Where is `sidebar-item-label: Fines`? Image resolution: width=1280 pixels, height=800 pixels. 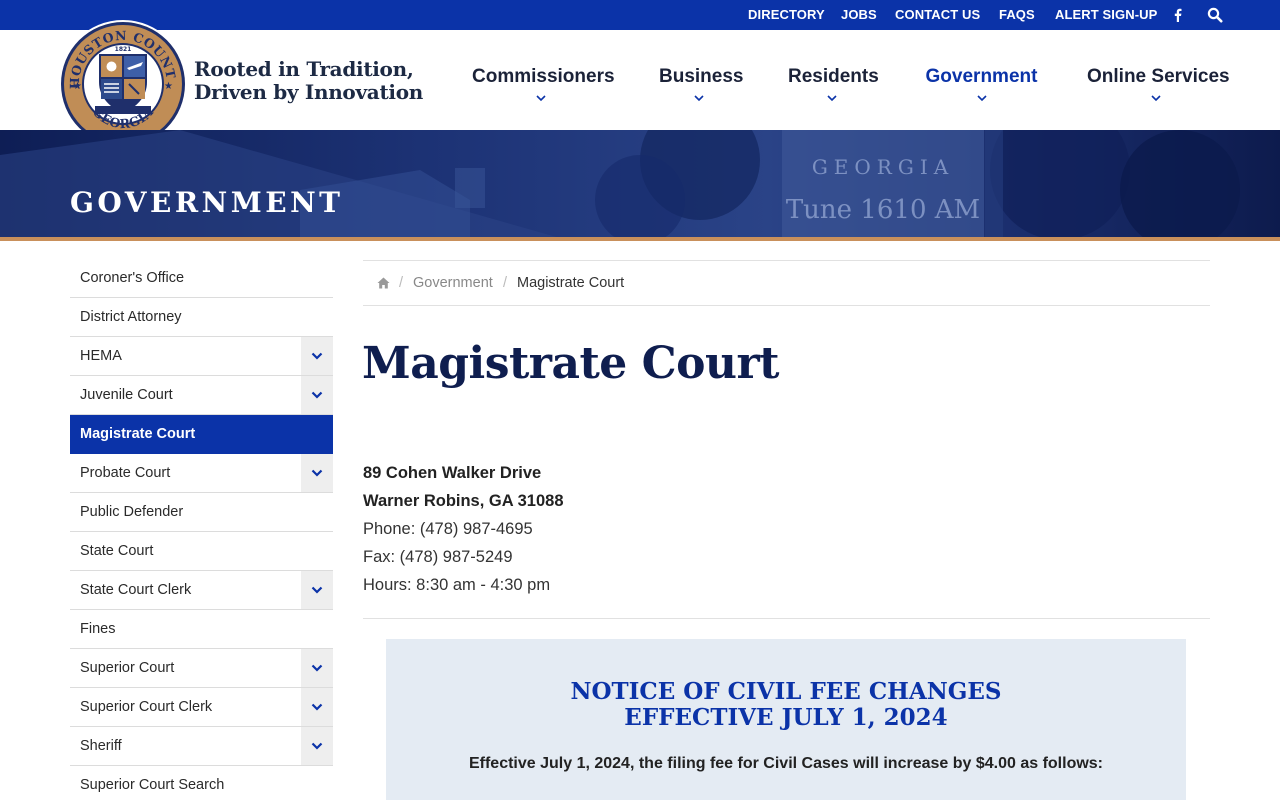
sidebar-item-label: Fines is located at coordinates (98, 629).